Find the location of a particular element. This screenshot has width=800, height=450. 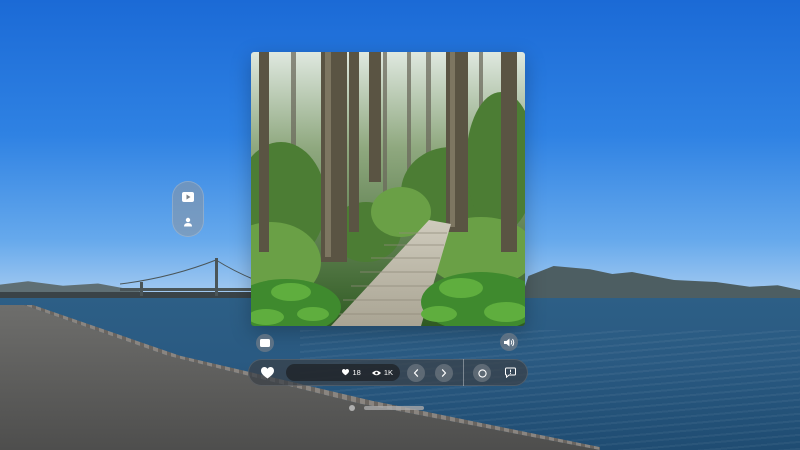

stats-pill: 18 1K is located at coordinates (343, 372).